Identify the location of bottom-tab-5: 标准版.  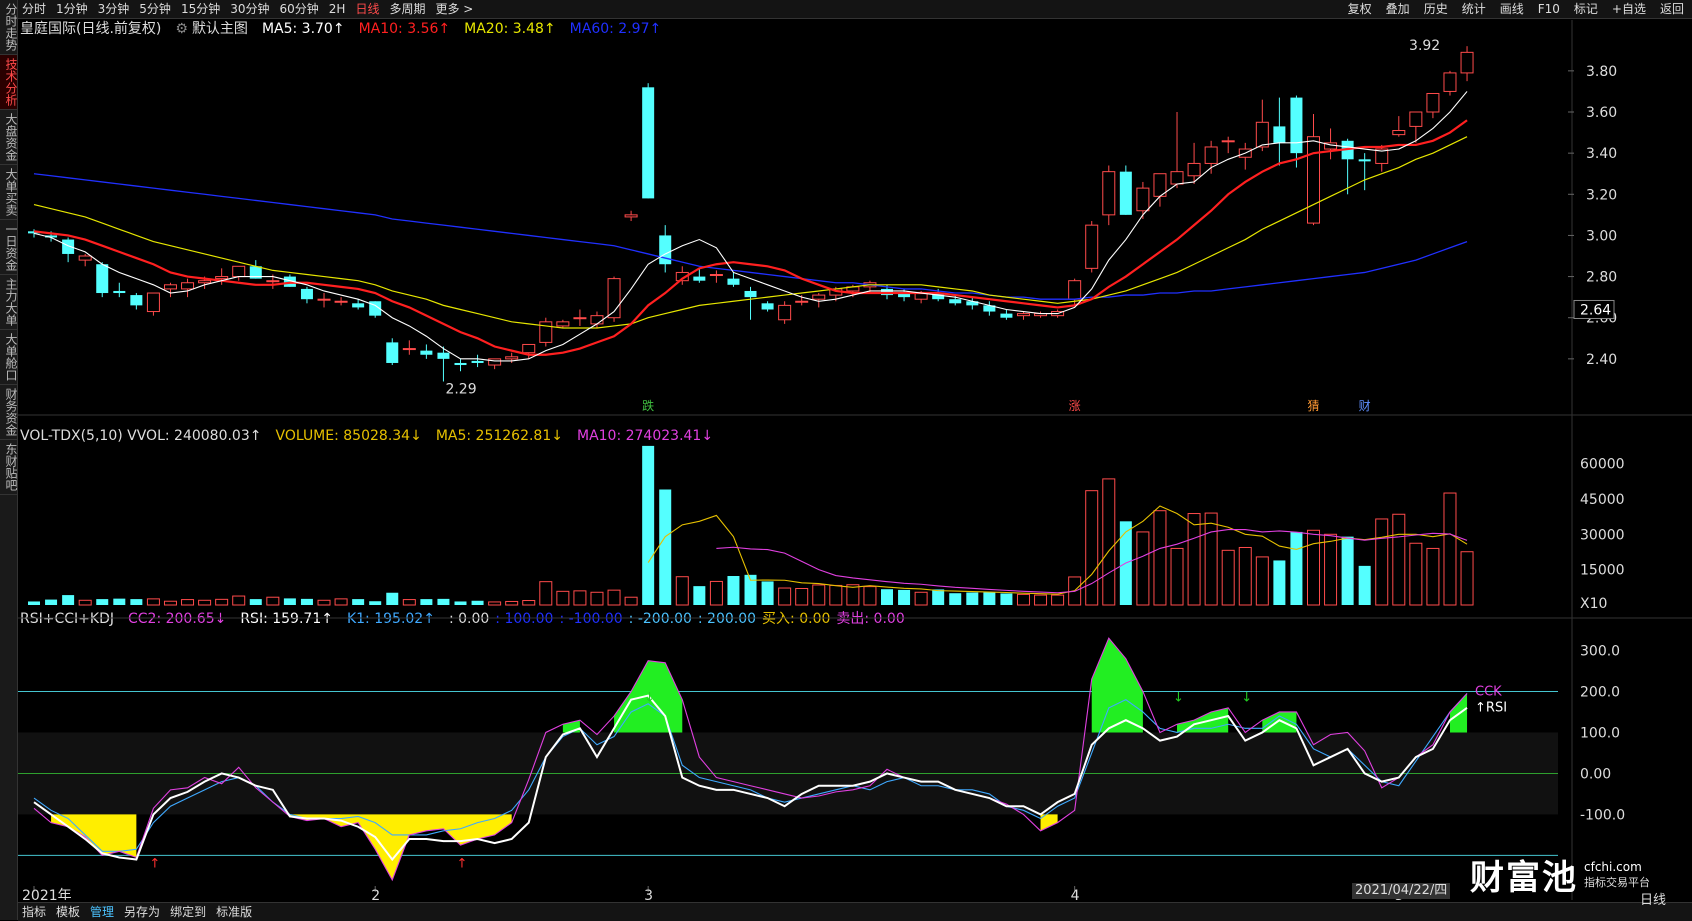
(234, 912).